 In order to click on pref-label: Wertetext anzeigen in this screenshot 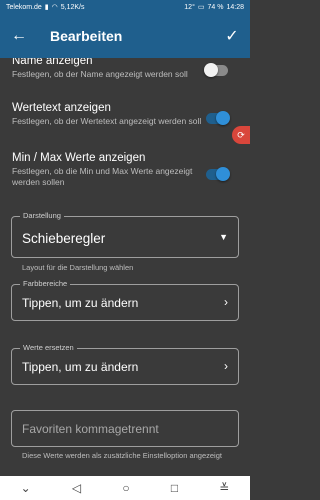, I will do `click(61, 108)`.